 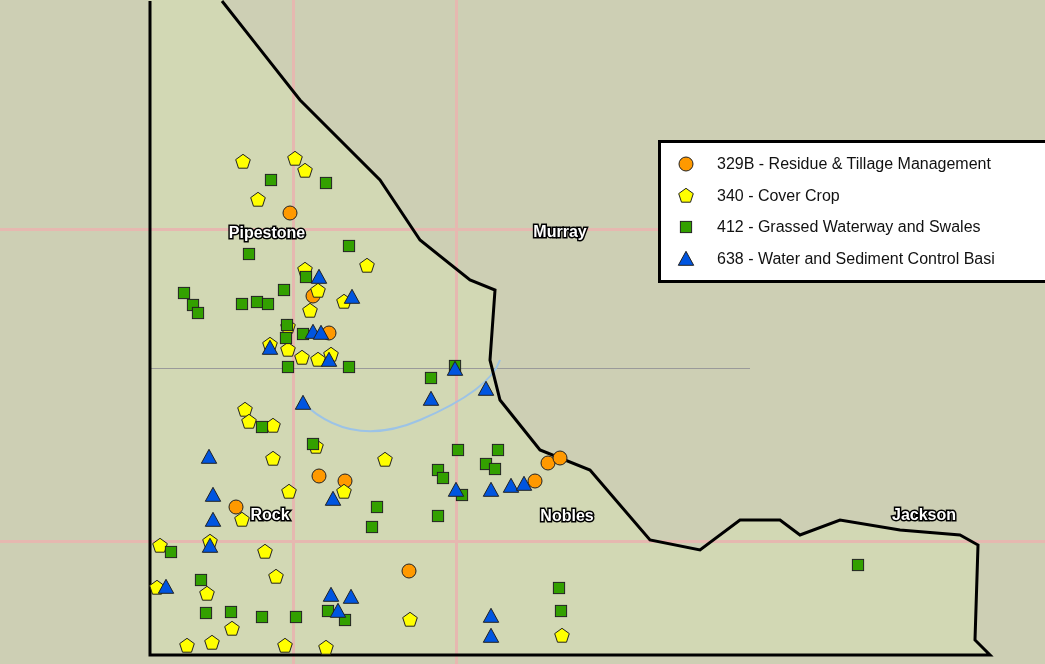 I want to click on legend-label: 412 - Grassed Waterway and Swales, so click(x=849, y=227).